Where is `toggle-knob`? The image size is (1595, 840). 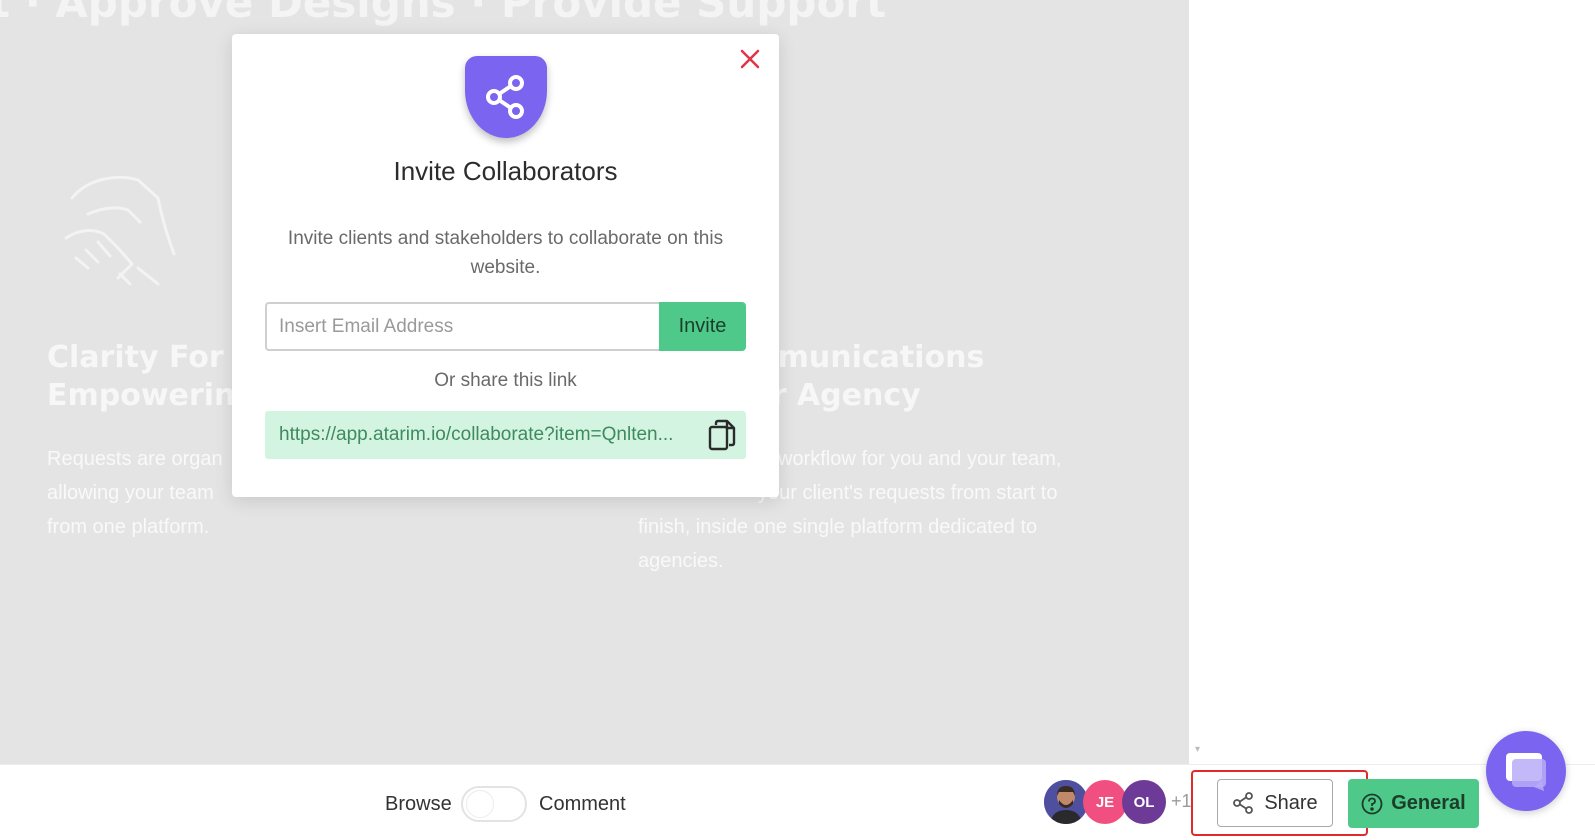 toggle-knob is located at coordinates (480, 804).